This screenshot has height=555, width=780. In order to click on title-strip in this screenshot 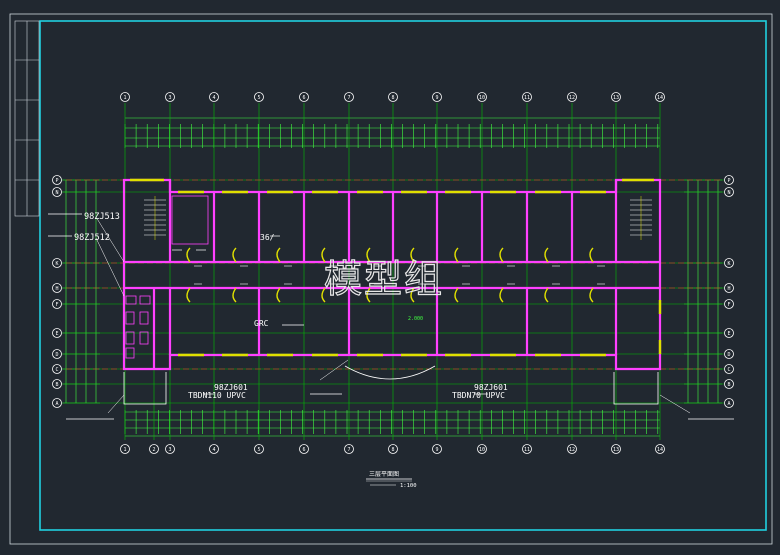, I will do `click(27, 118)`.